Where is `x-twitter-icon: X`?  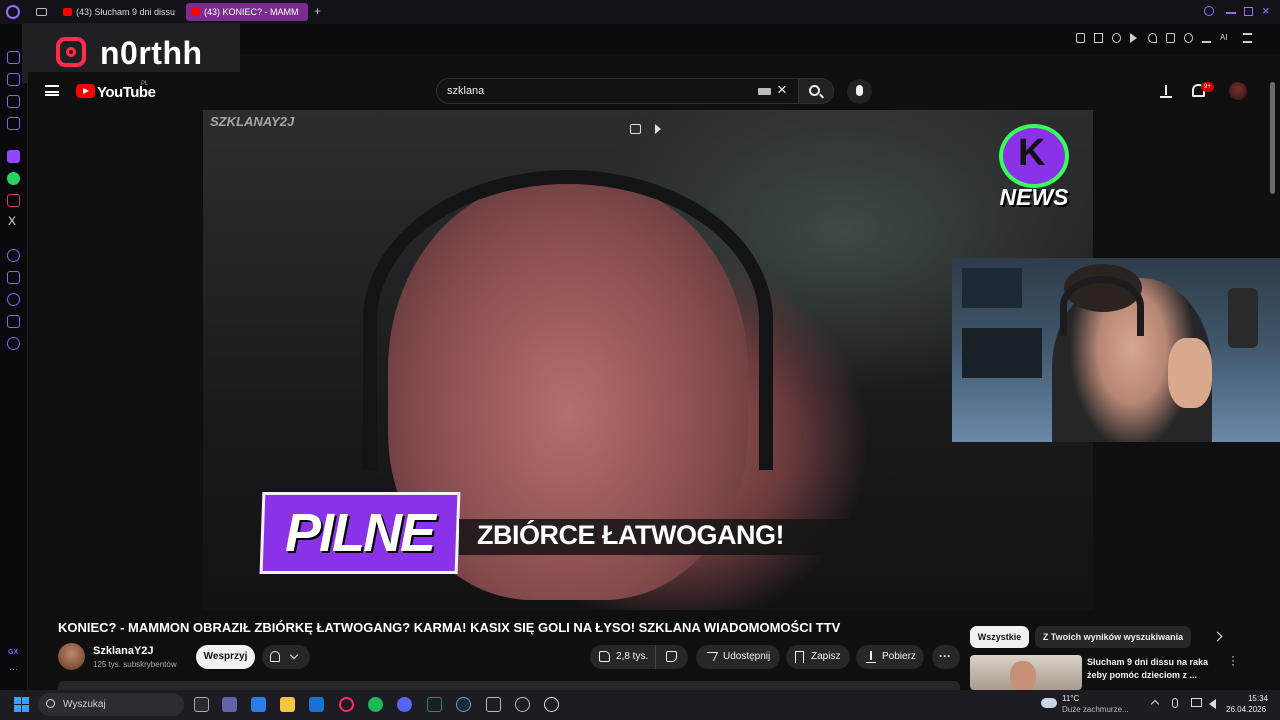
x-twitter-icon: X is located at coordinates (12, 221).